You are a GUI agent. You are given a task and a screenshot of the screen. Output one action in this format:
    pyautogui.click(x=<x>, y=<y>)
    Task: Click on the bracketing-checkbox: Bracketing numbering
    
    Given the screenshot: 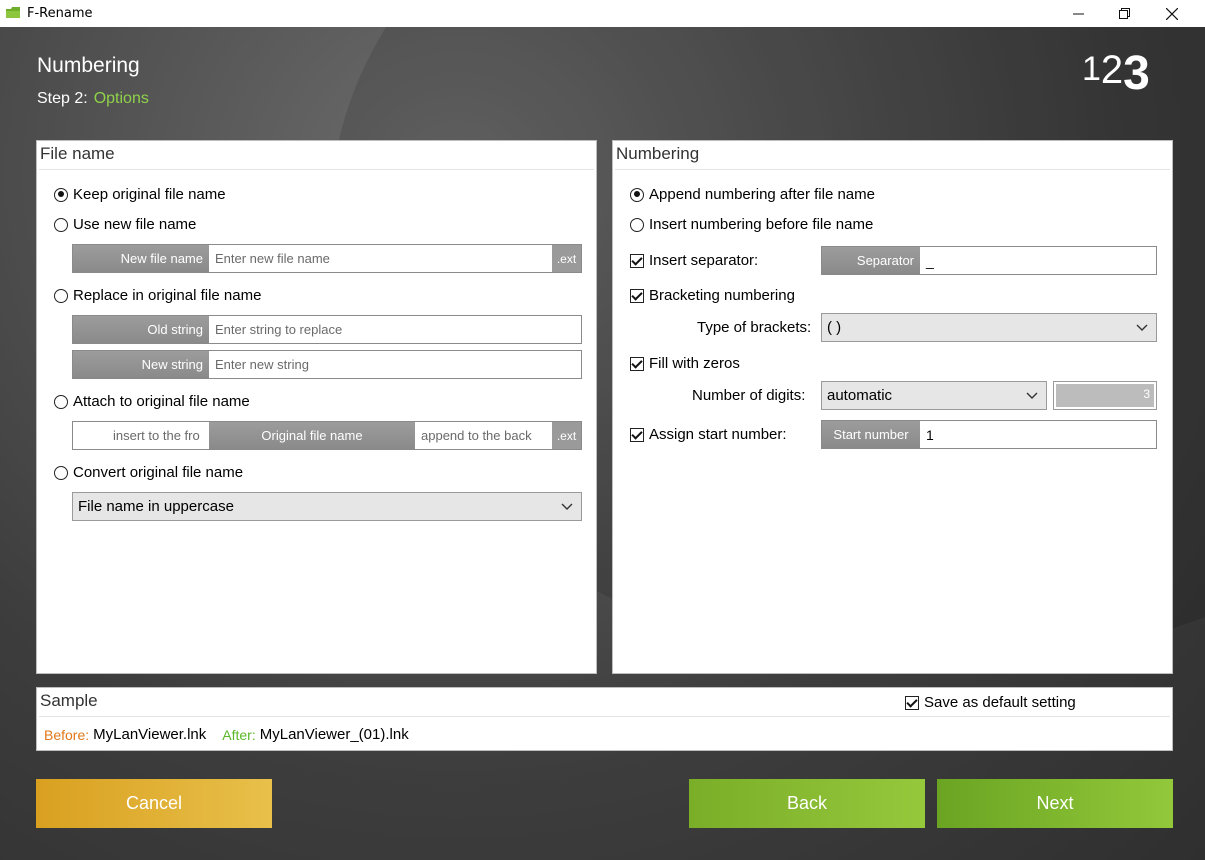 What is the action you would take?
    pyautogui.click(x=712, y=295)
    